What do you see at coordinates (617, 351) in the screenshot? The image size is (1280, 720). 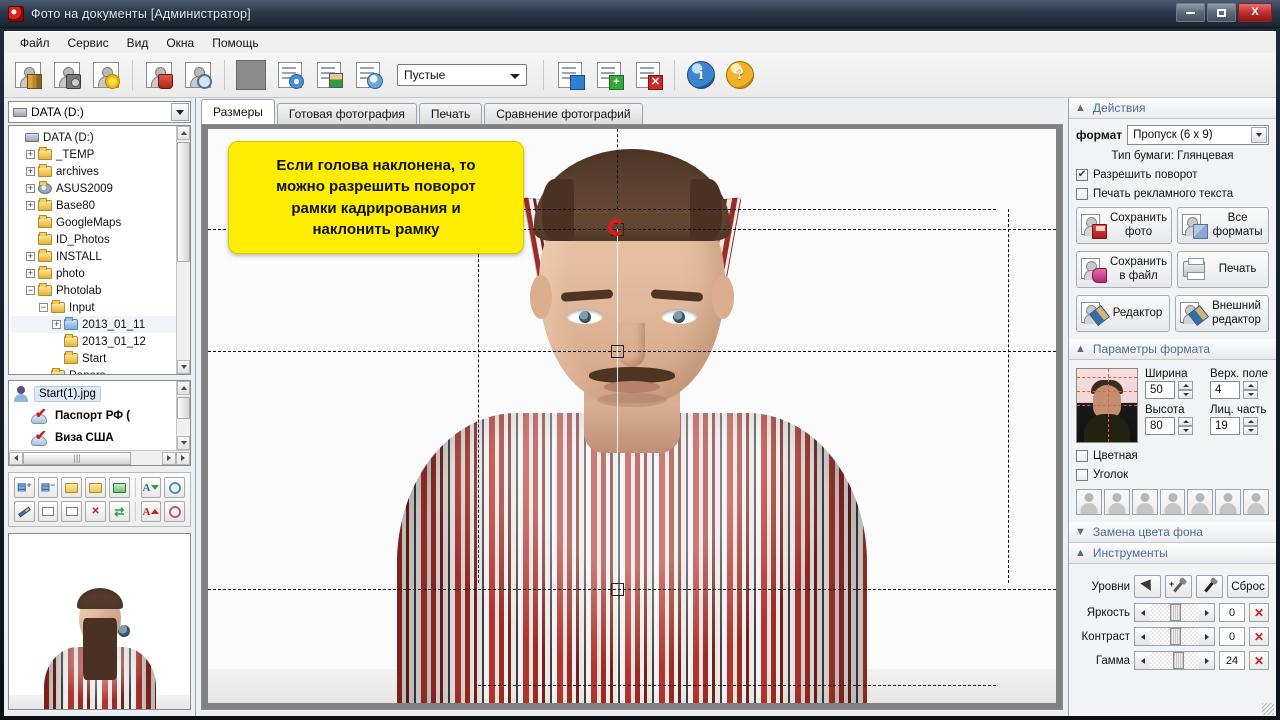 I see `crop-handle-eyes` at bounding box center [617, 351].